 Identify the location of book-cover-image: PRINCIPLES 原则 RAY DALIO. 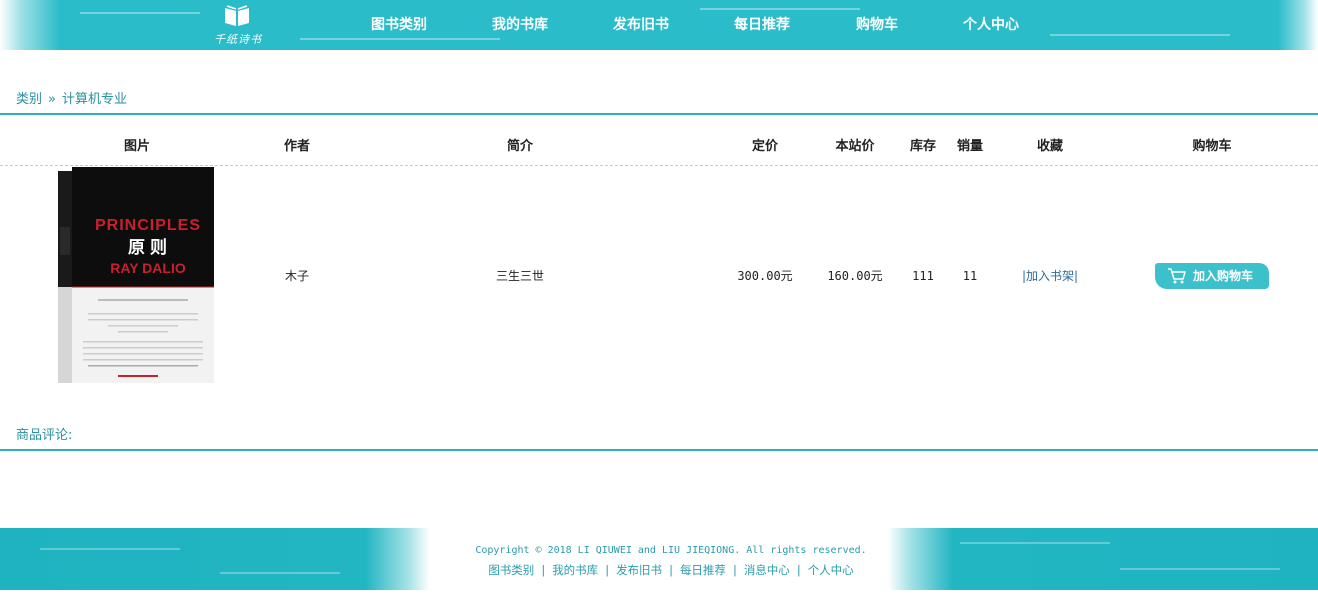
(137, 276).